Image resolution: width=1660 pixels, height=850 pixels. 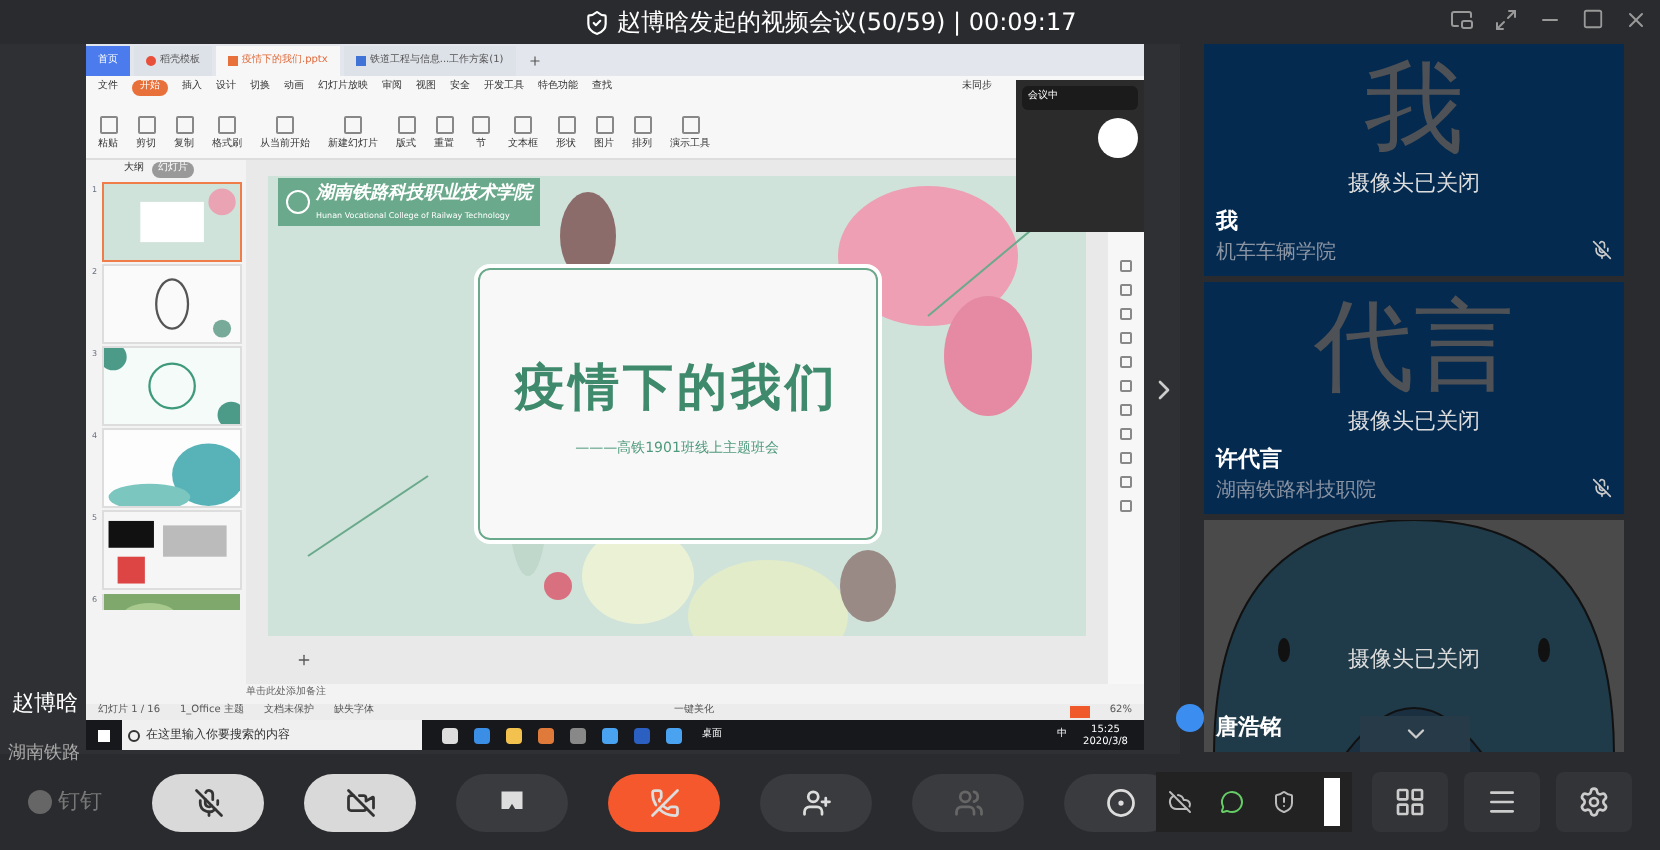 I want to click on slide-title: 疫情下的我们, so click(x=677, y=388).